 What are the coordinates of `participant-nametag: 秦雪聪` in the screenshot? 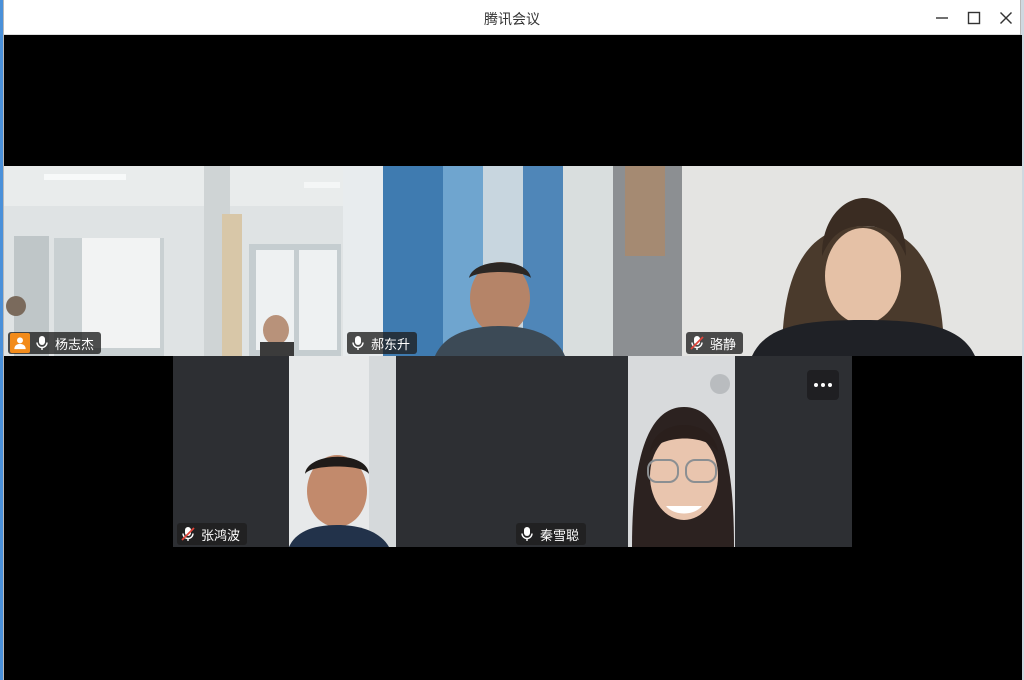 It's located at (551, 534).